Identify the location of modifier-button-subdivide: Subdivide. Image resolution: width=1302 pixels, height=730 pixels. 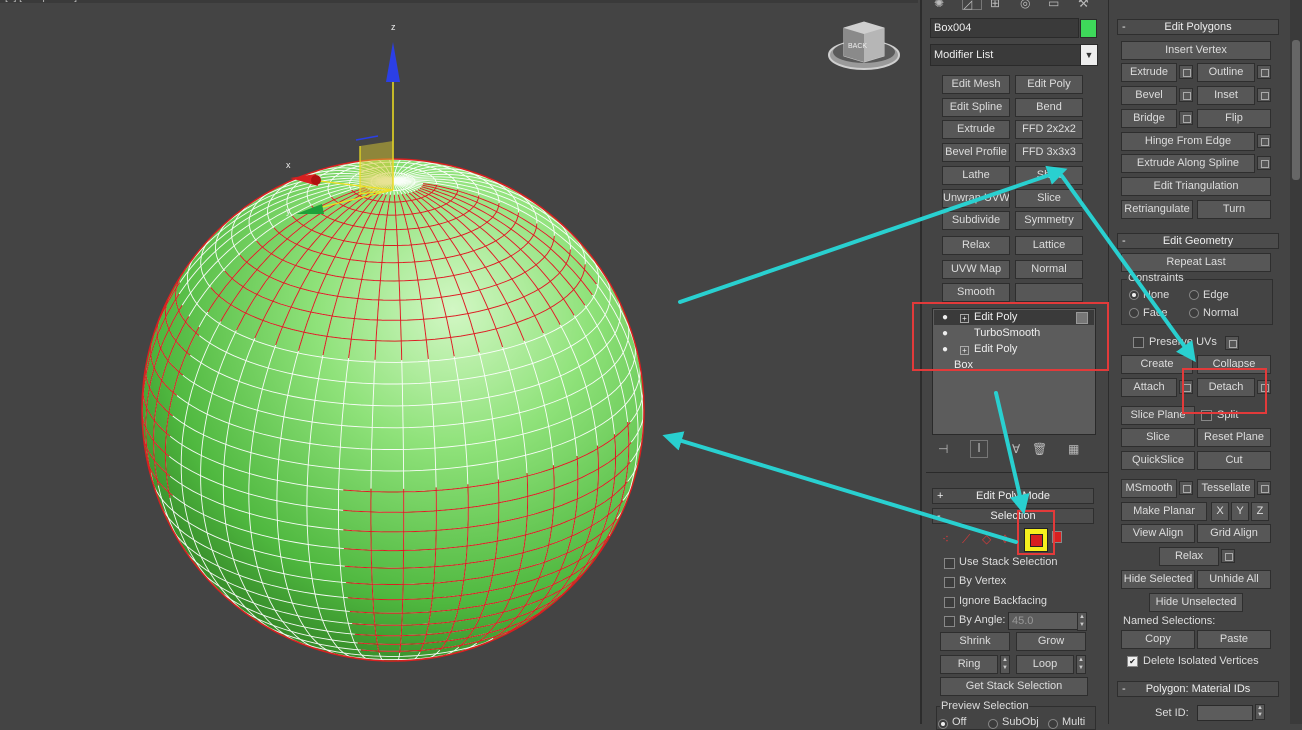
(976, 220).